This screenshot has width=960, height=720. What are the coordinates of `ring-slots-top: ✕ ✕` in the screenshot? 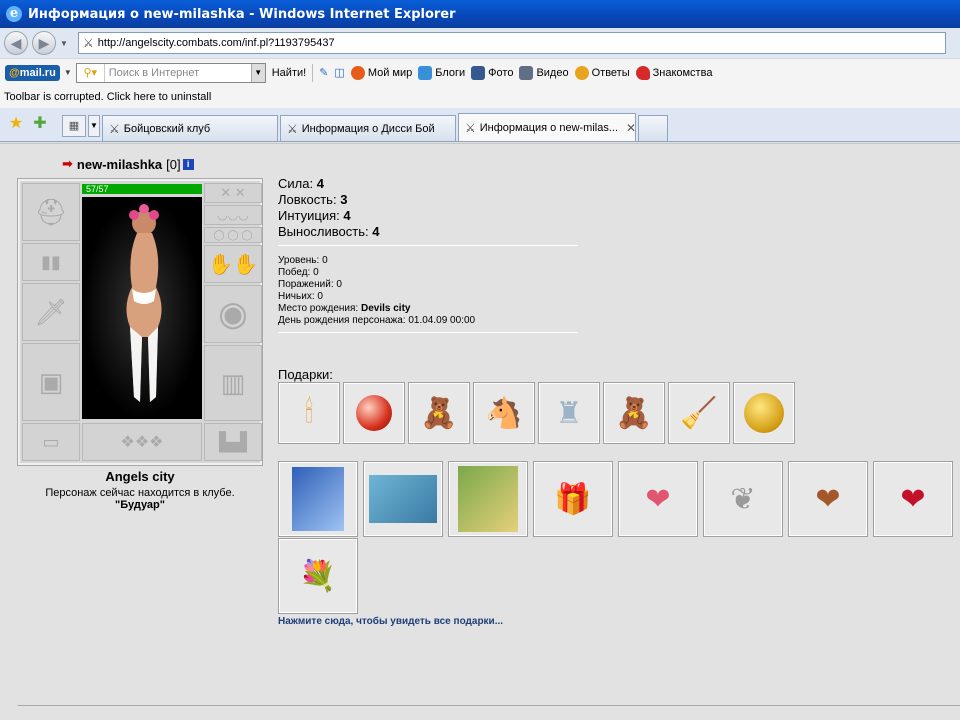 It's located at (233, 193).